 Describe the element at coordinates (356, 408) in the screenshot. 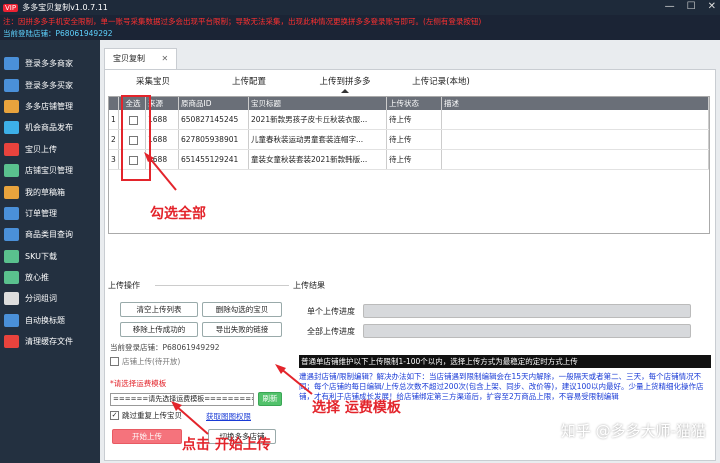

I see `annotation-select-template: 选择 运费模板` at that location.